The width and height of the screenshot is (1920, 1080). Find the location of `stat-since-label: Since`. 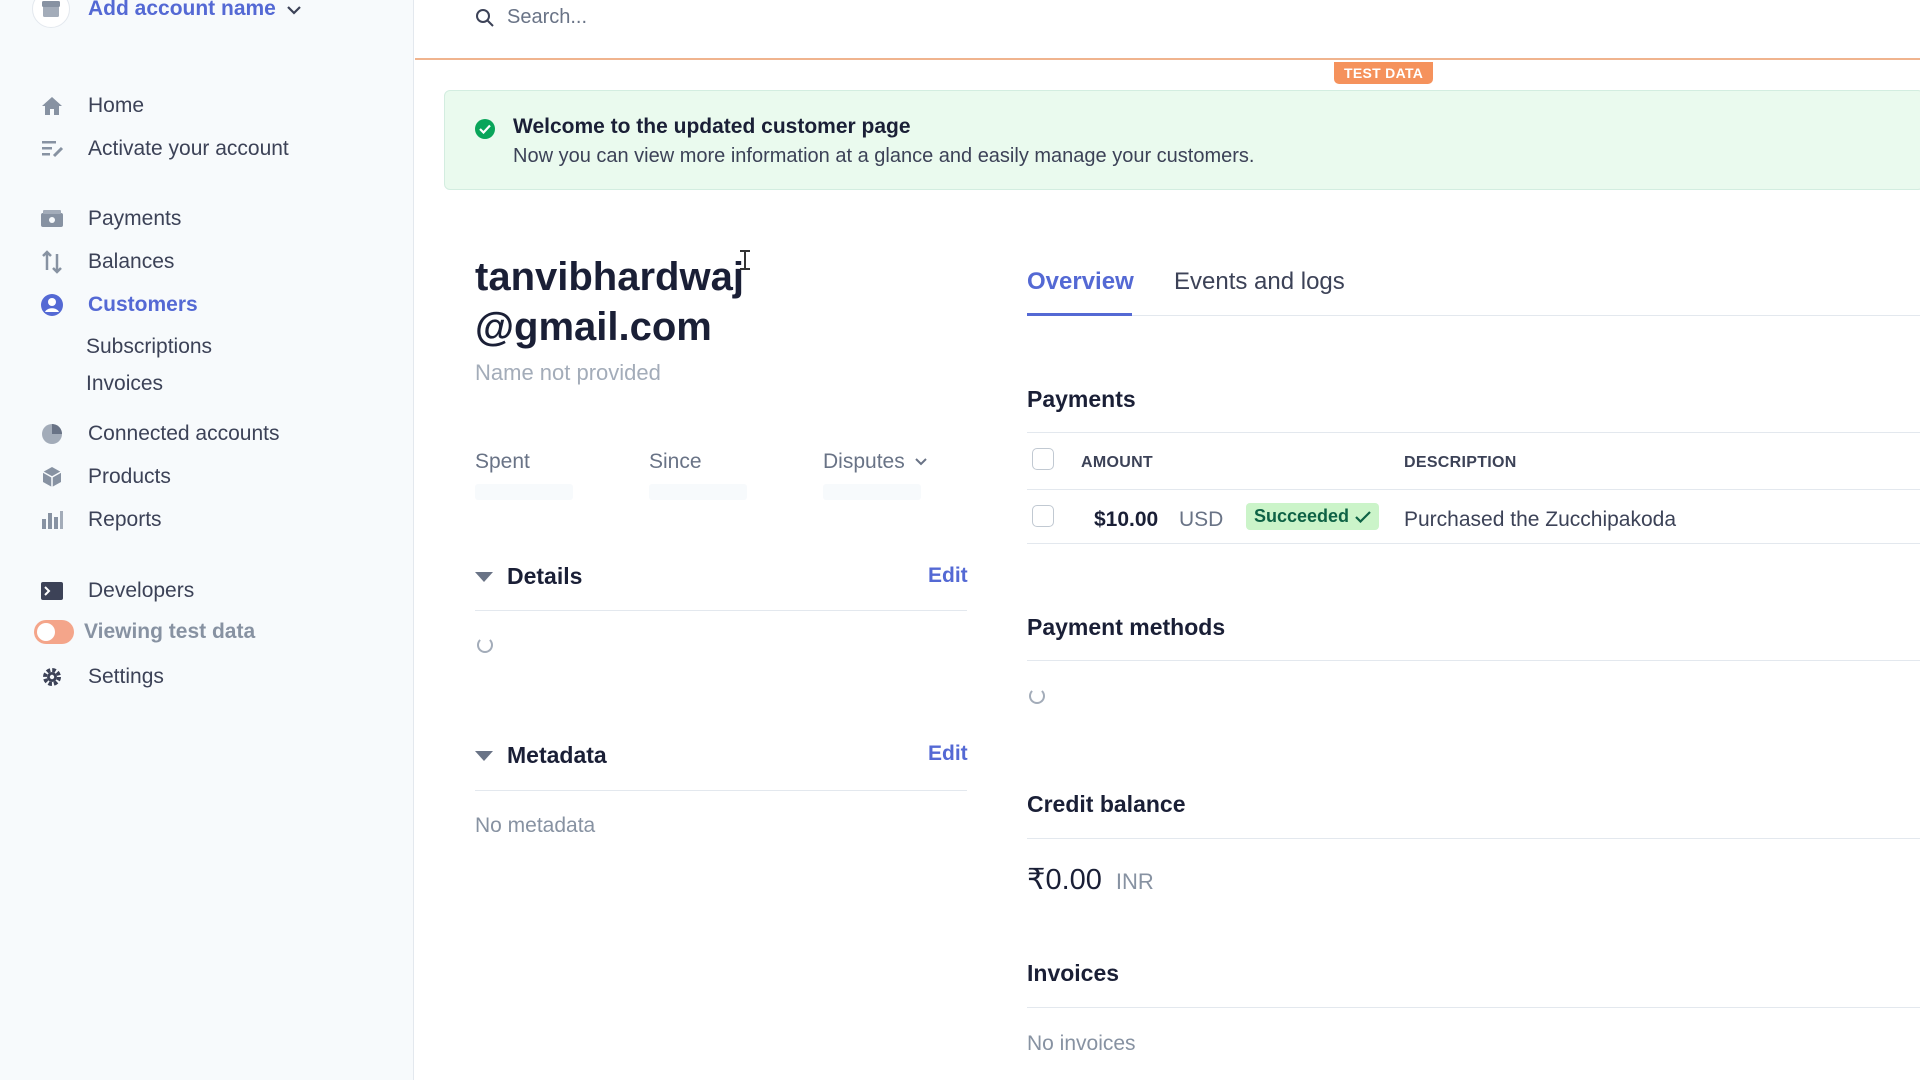

stat-since-label: Since is located at coordinates (675, 461).